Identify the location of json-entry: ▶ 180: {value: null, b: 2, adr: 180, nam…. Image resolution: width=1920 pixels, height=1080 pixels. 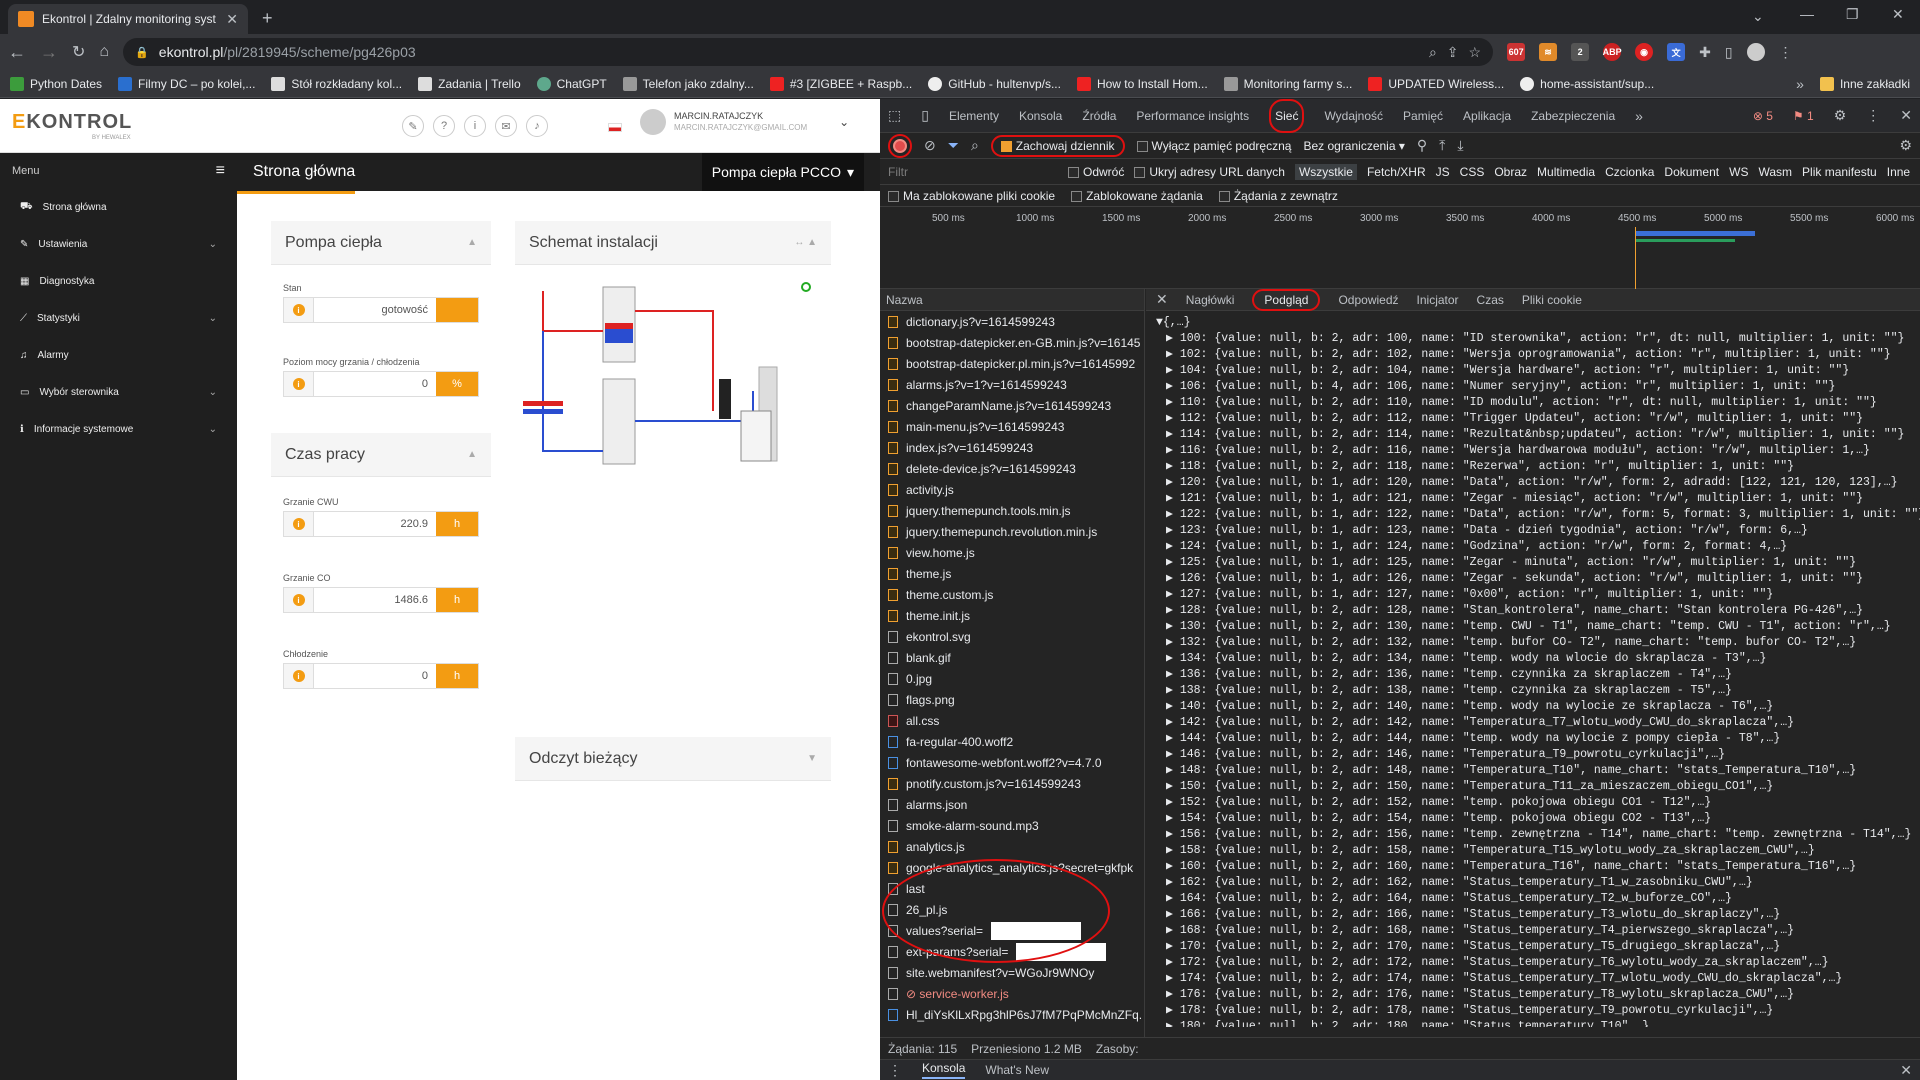
(1533, 1023).